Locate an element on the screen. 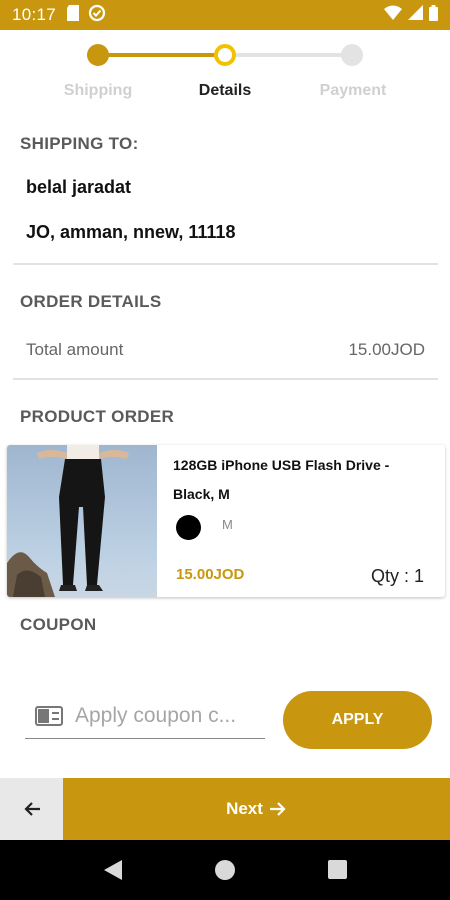  back-button is located at coordinates (31, 809).